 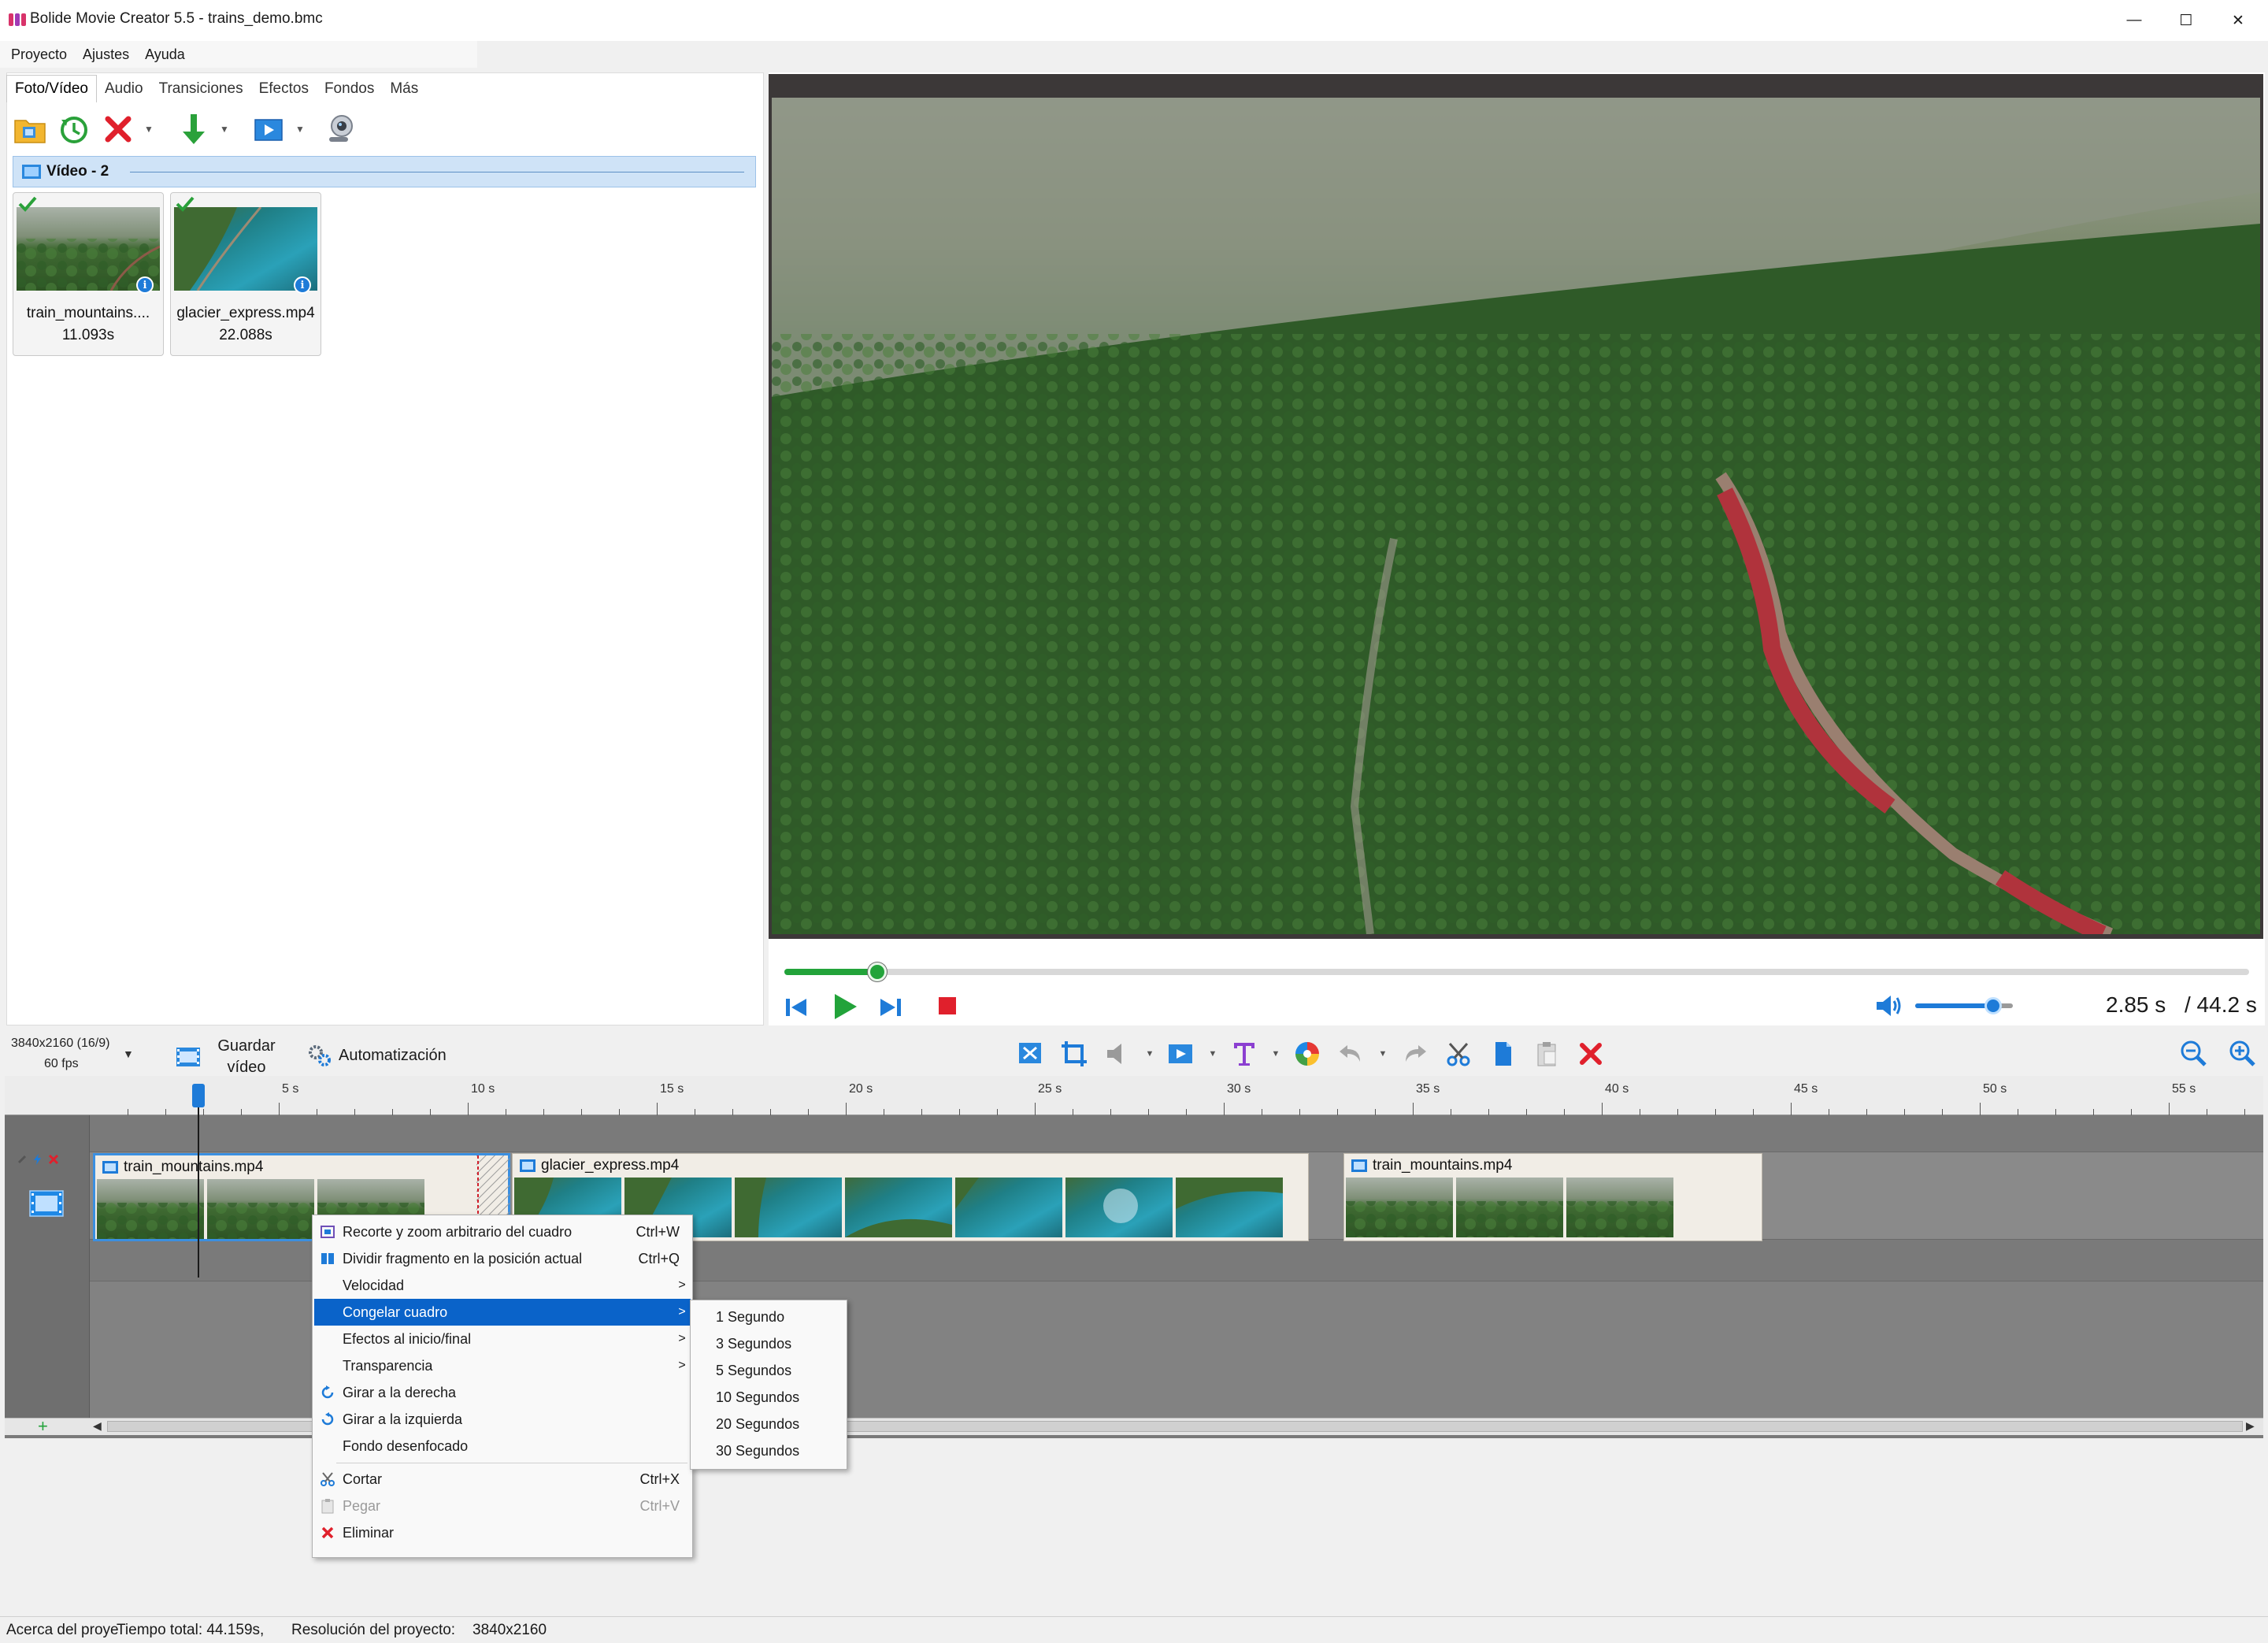 I want to click on tab-fondos: Fondos, so click(x=349, y=91).